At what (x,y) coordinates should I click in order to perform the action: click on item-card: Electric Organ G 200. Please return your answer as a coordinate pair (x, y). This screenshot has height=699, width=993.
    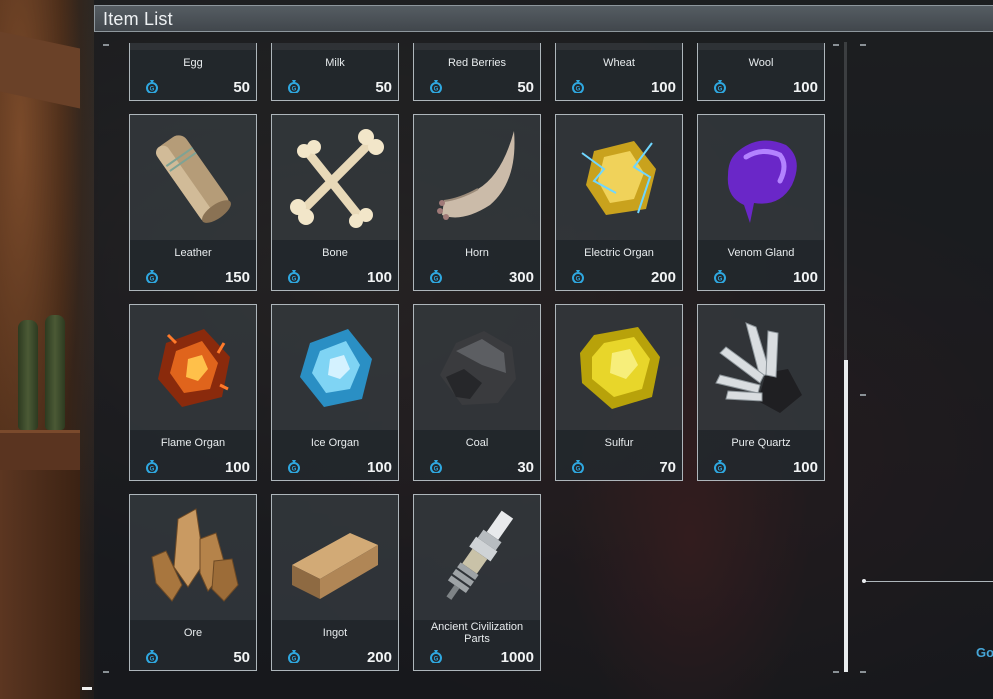
    Looking at the image, I should click on (619, 202).